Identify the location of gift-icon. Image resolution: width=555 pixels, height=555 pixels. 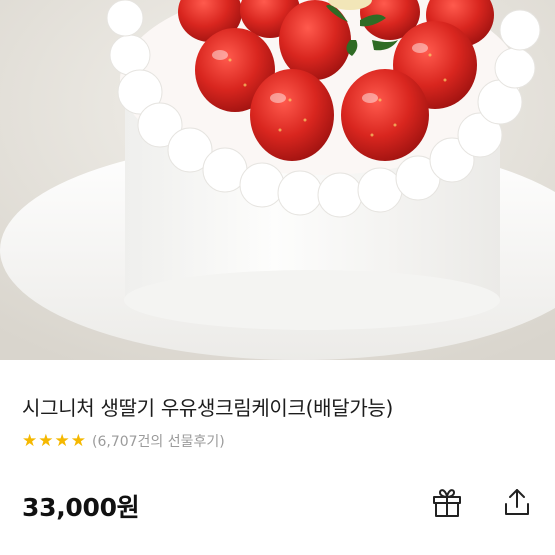
(447, 503).